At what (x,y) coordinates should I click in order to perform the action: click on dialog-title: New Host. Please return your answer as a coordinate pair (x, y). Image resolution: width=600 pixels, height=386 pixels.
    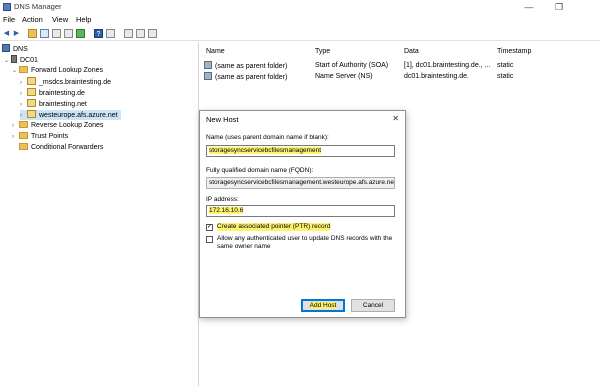
    Looking at the image, I should click on (222, 119).